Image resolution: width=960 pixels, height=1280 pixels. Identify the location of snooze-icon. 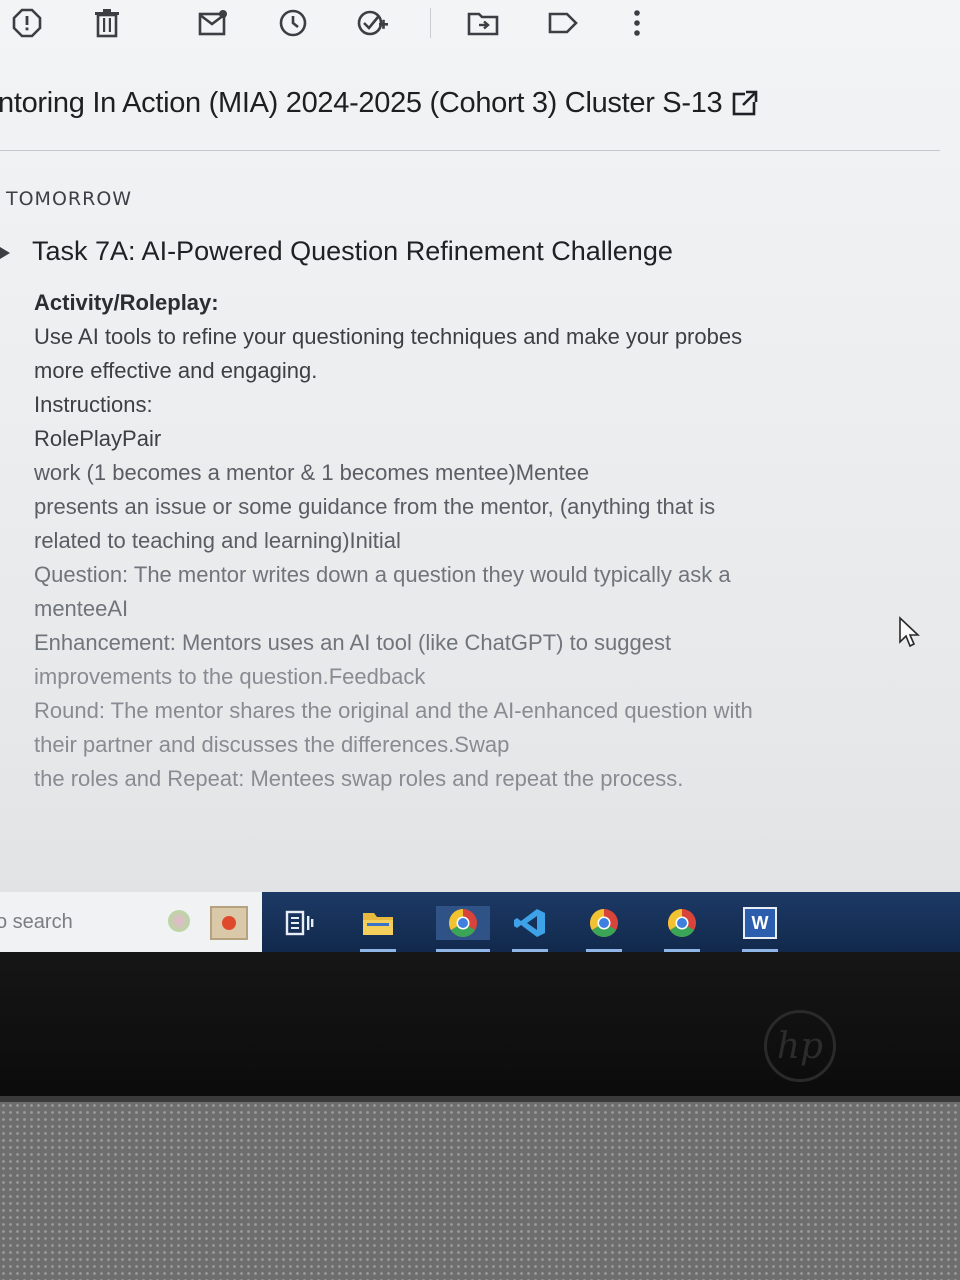
(293, 23).